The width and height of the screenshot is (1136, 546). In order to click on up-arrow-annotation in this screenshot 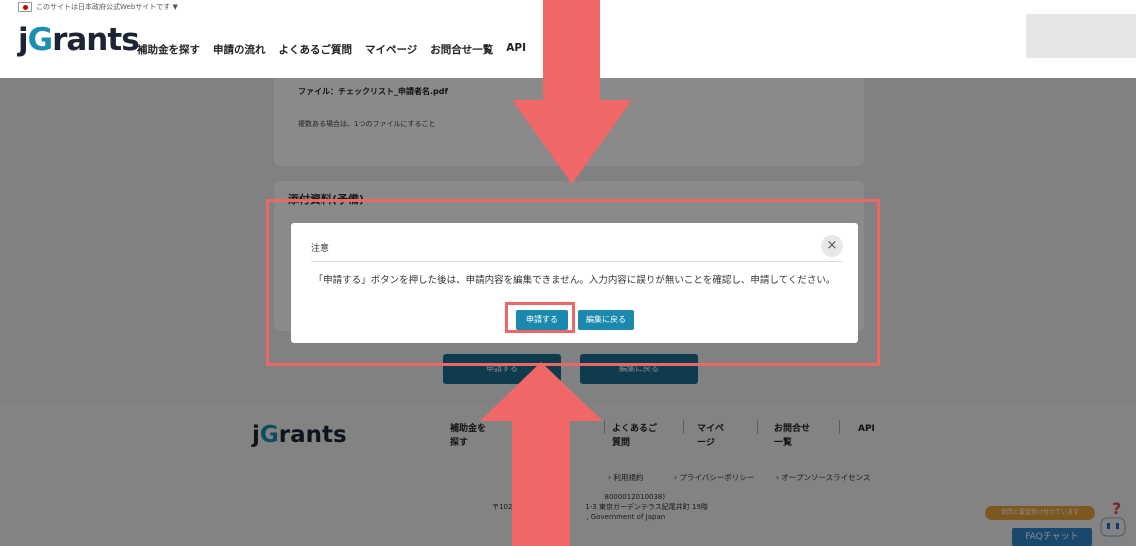, I will do `click(541, 454)`.